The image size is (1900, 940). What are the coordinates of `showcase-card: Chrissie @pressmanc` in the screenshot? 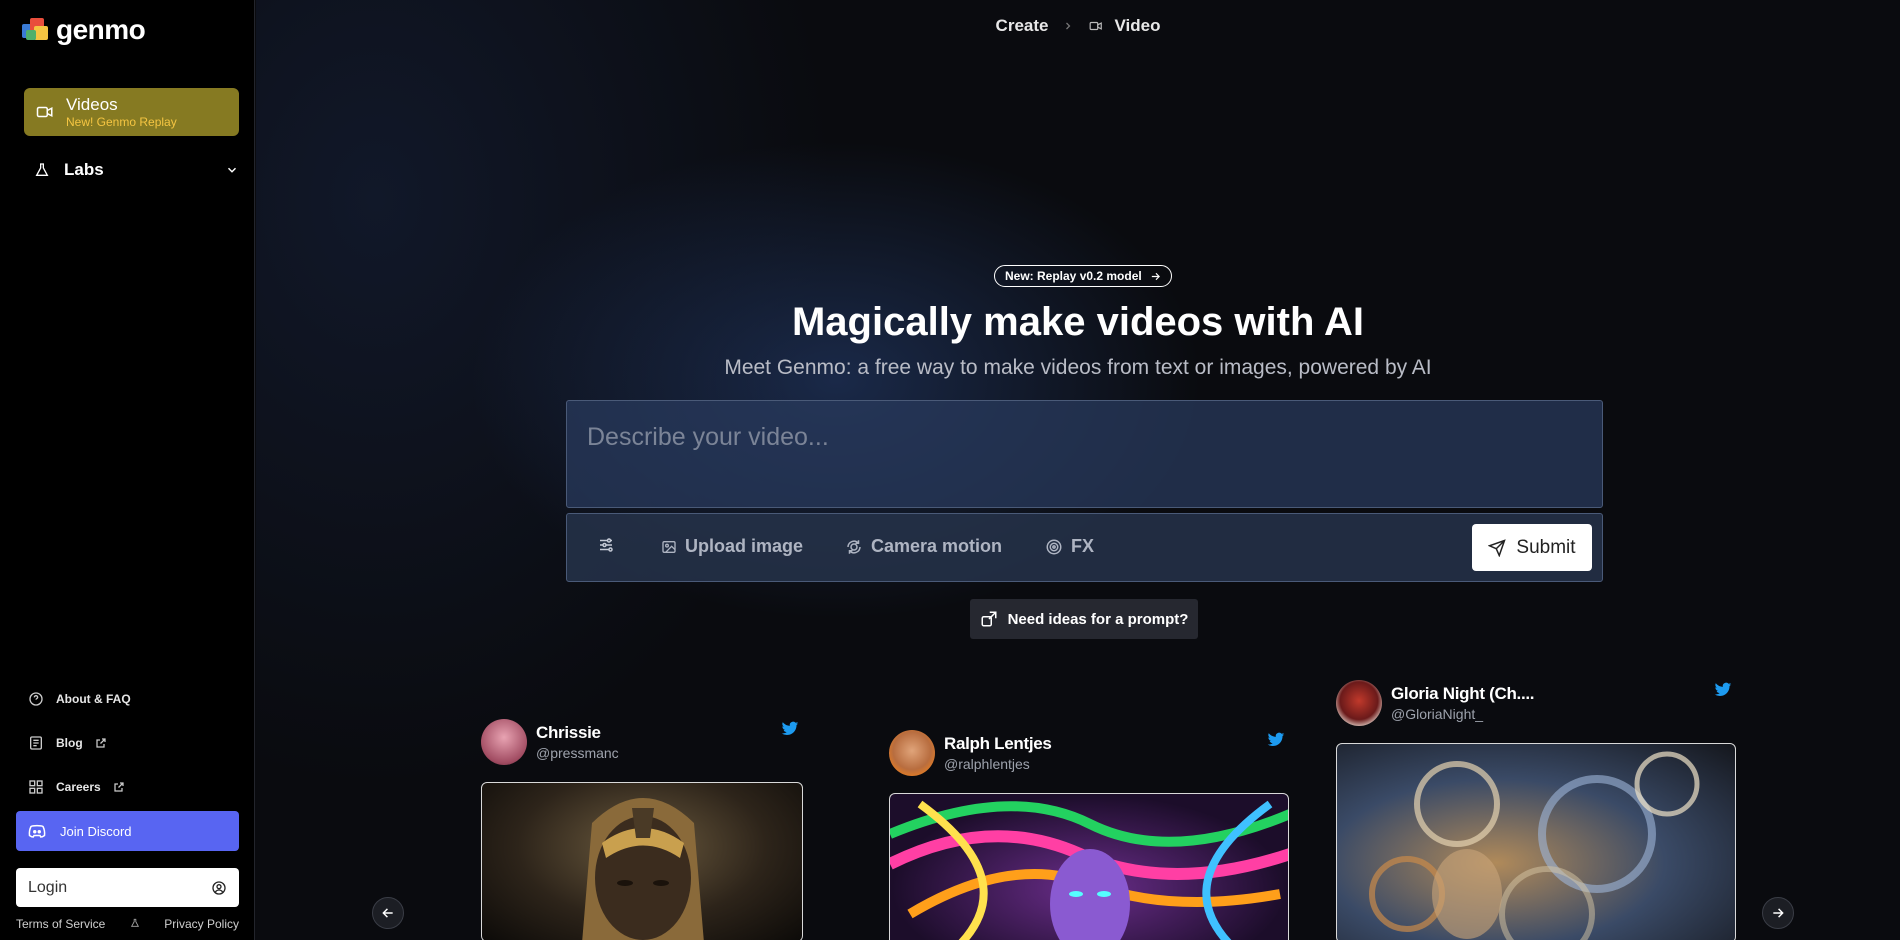 It's located at (642, 829).